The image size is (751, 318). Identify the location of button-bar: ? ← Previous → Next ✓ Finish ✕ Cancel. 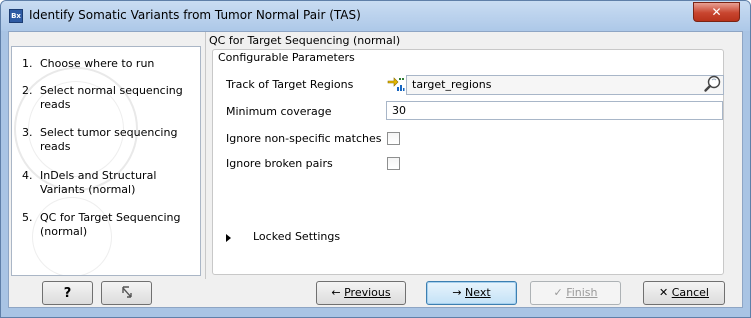
(375, 293).